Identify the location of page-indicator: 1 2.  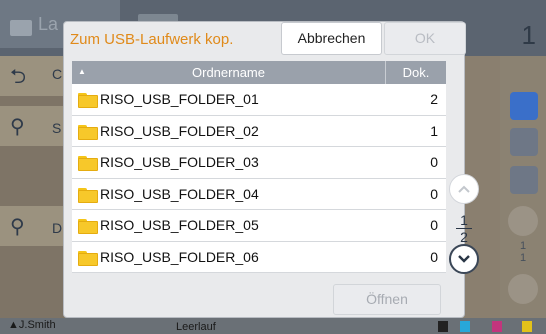
(464, 228).